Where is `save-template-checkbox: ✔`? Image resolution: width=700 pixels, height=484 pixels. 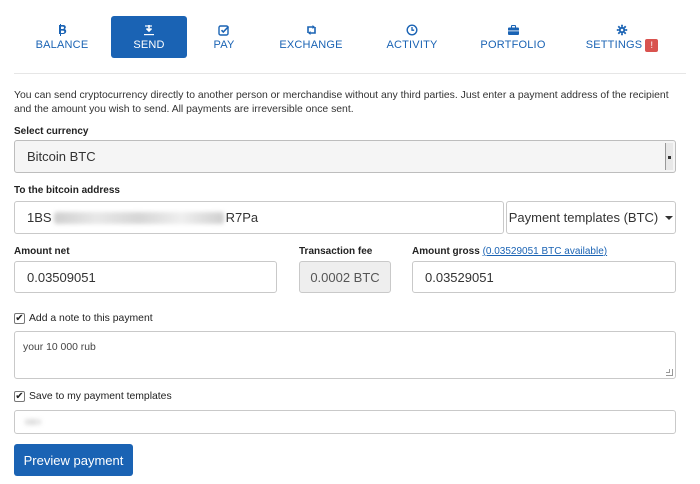
save-template-checkbox: ✔ is located at coordinates (19, 396).